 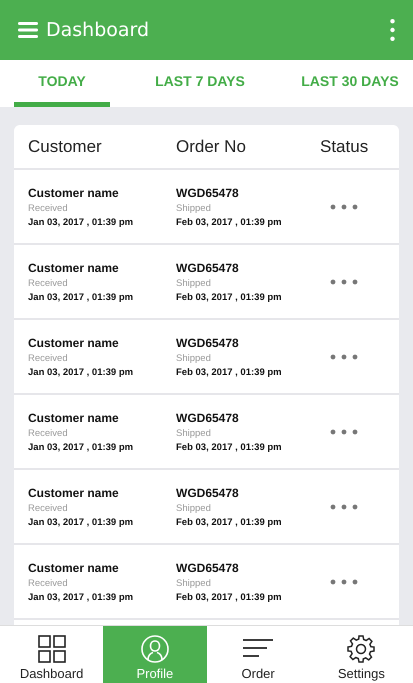 I want to click on column-header: Customer, so click(x=65, y=146).